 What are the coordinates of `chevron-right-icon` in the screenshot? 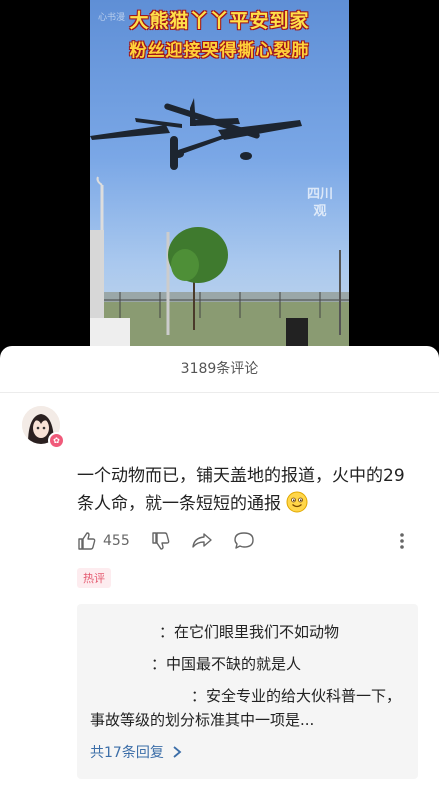 It's located at (177, 752).